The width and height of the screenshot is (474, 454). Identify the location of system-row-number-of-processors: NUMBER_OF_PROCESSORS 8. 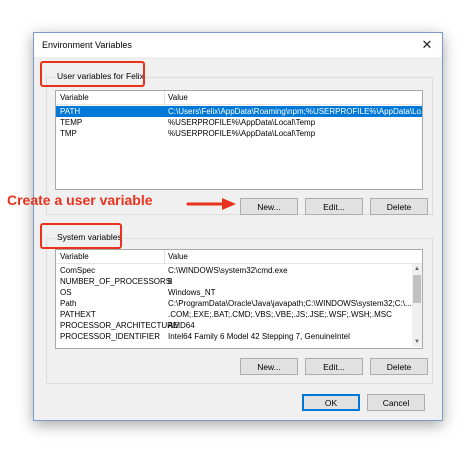
(234, 281).